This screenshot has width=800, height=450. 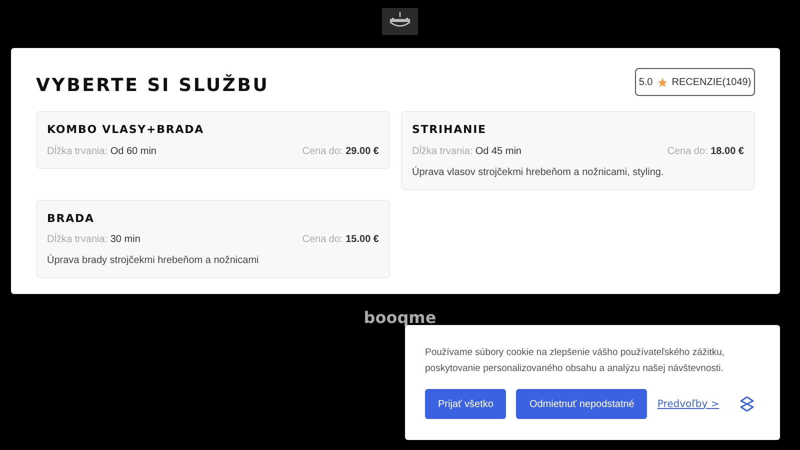 I want to click on duration-text: Dĺžka trvania: Od 45 min, so click(x=467, y=151).